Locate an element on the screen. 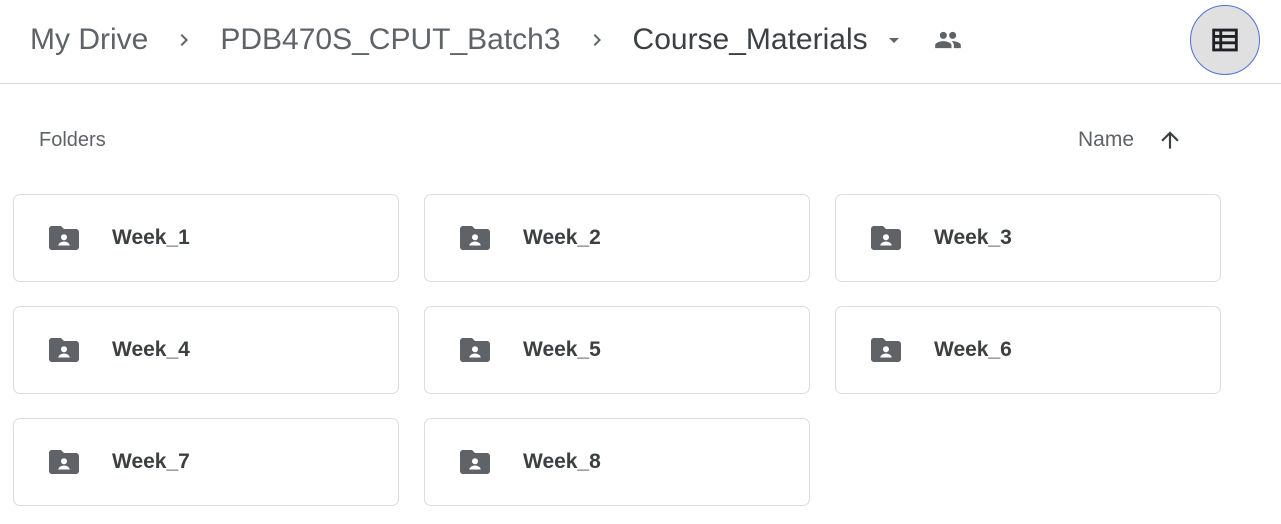 This screenshot has height=524, width=1281. folder-name: Week_5 is located at coordinates (562, 349).